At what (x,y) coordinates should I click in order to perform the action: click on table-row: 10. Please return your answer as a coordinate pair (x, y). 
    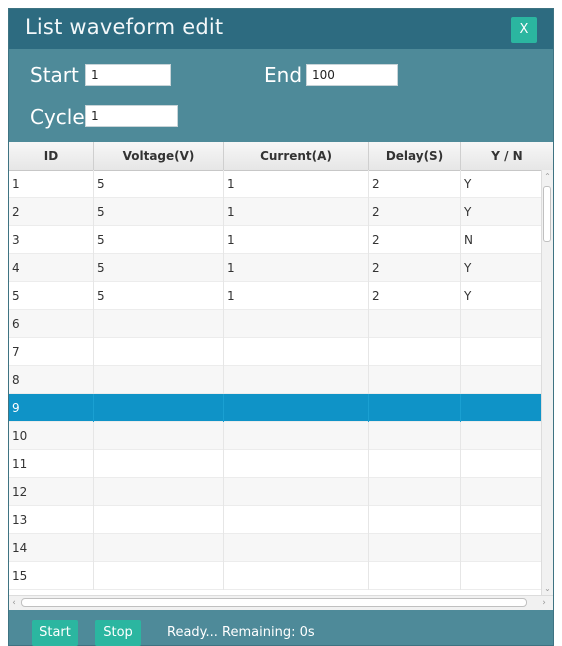
    Looking at the image, I should click on (280, 436).